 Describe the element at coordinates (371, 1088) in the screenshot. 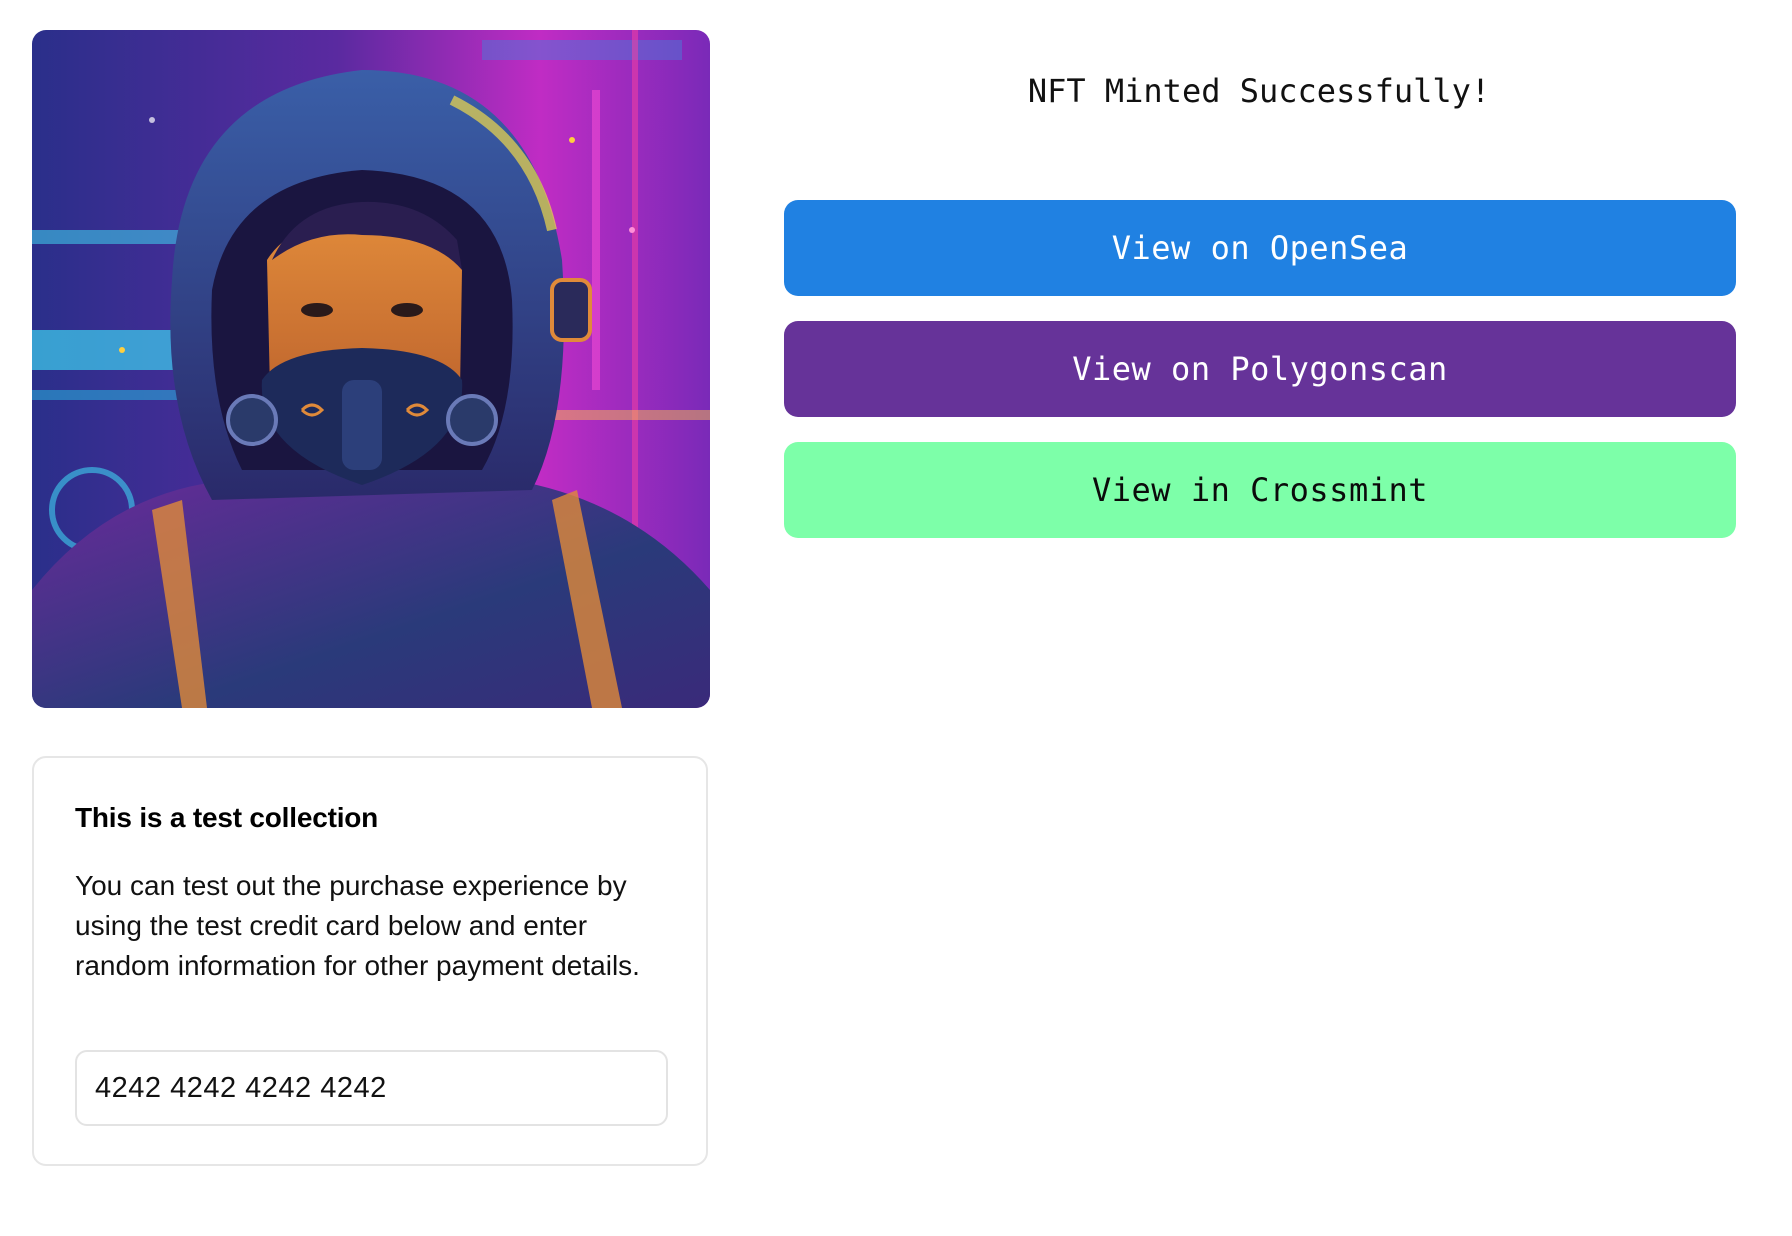

I see `test-card-number-field: 4242 4242 4242 4242` at that location.